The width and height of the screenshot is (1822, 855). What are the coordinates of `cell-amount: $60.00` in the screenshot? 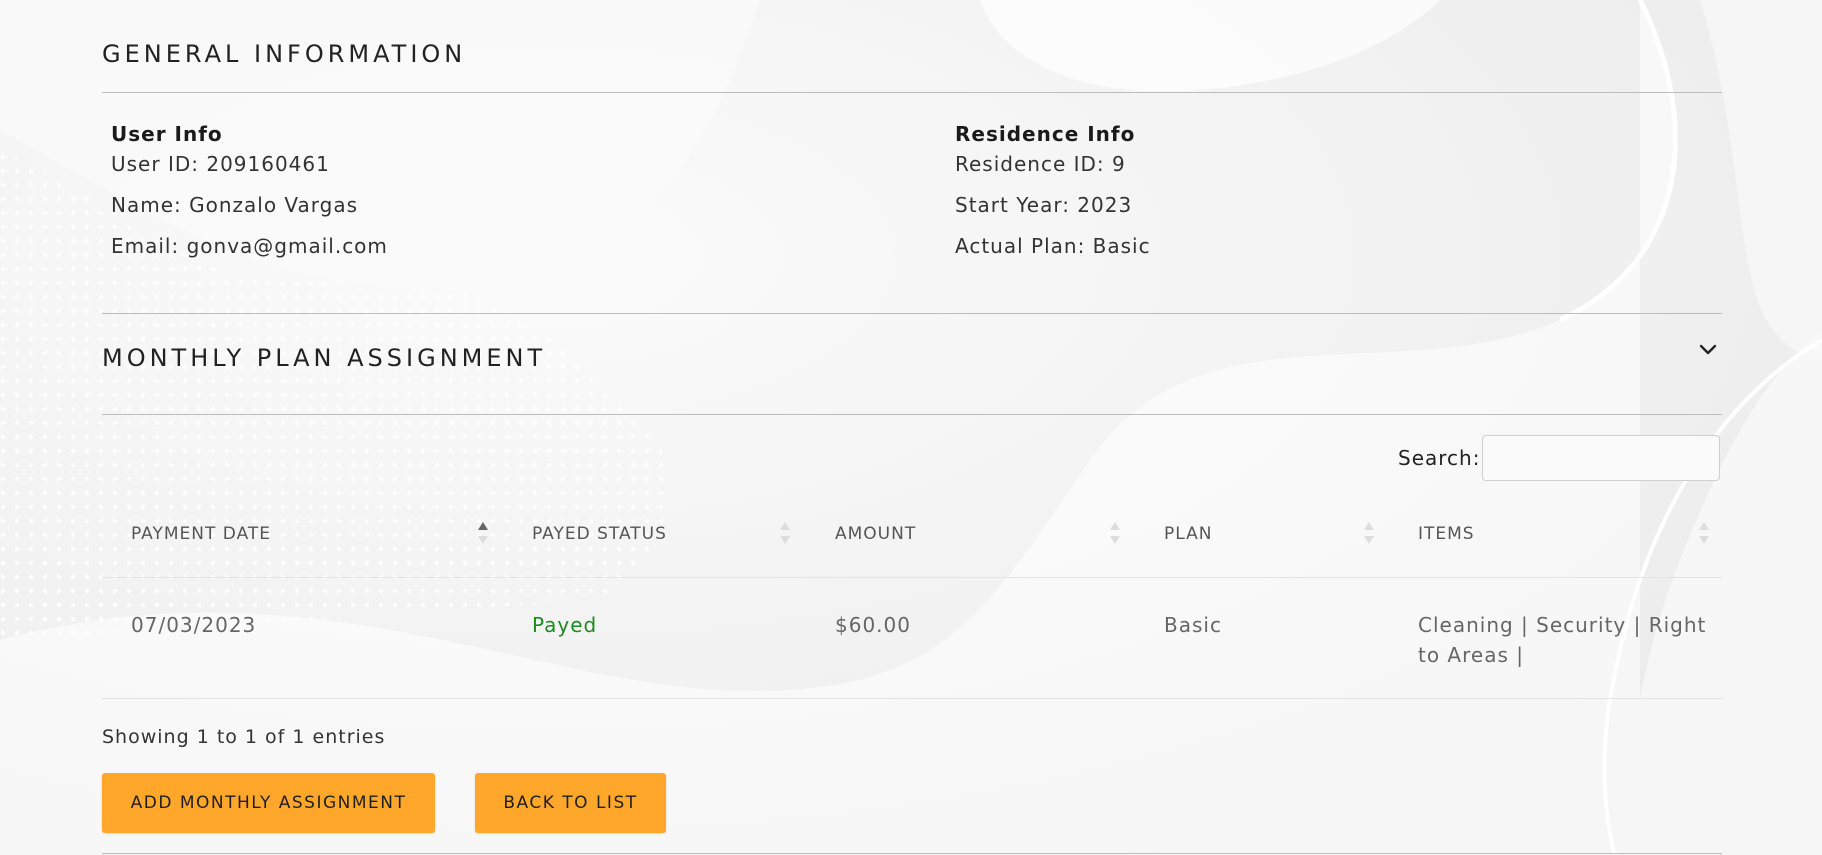 It's located at (873, 625).